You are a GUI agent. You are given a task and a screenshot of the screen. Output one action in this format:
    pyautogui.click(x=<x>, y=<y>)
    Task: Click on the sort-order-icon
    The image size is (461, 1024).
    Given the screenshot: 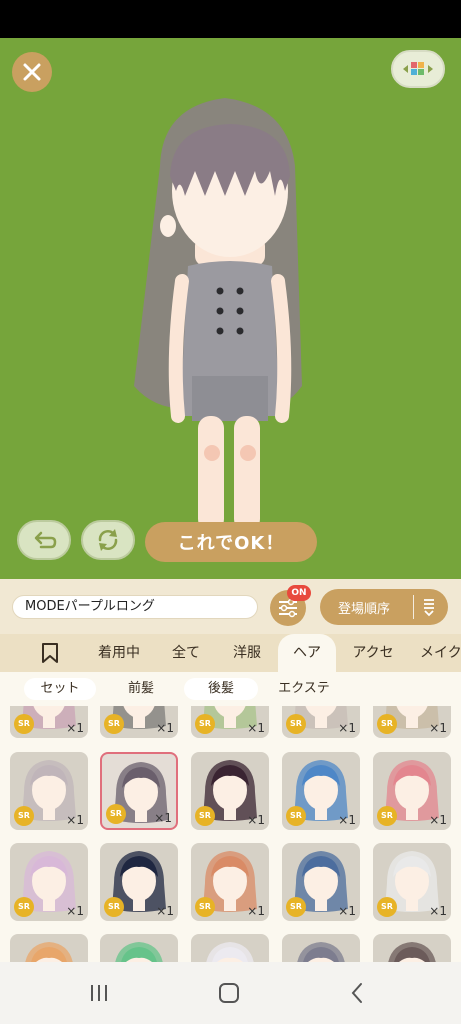 What is the action you would take?
    pyautogui.click(x=429, y=607)
    